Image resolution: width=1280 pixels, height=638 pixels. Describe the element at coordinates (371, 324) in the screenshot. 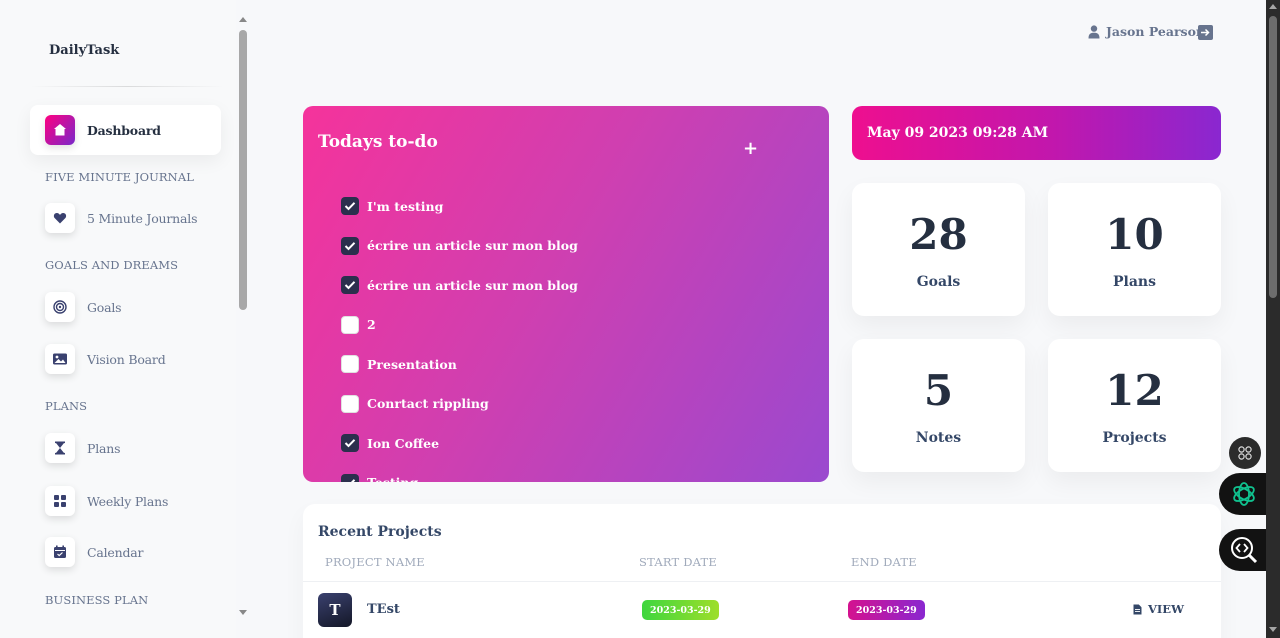

I see `todo-text: 2` at that location.